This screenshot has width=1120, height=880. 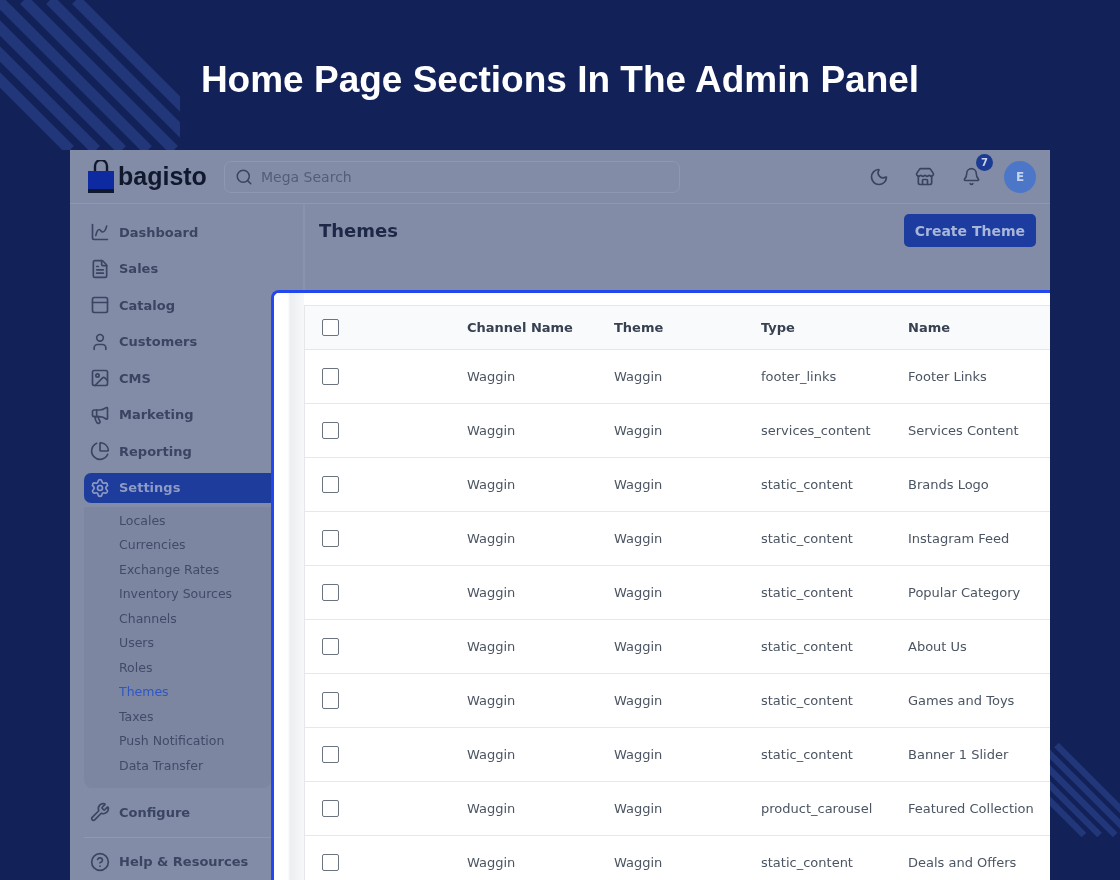 What do you see at coordinates (195, 716) in the screenshot?
I see `submenu-item: Taxes` at bounding box center [195, 716].